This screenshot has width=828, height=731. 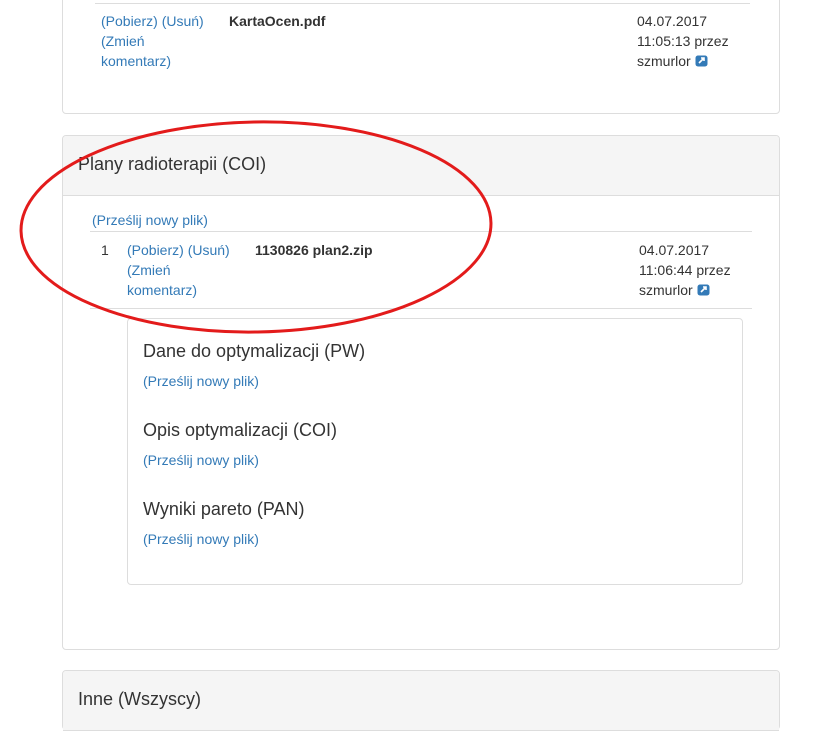 I want to click on section-title-pw: Dane do optymalizacji (PW), so click(x=254, y=351).